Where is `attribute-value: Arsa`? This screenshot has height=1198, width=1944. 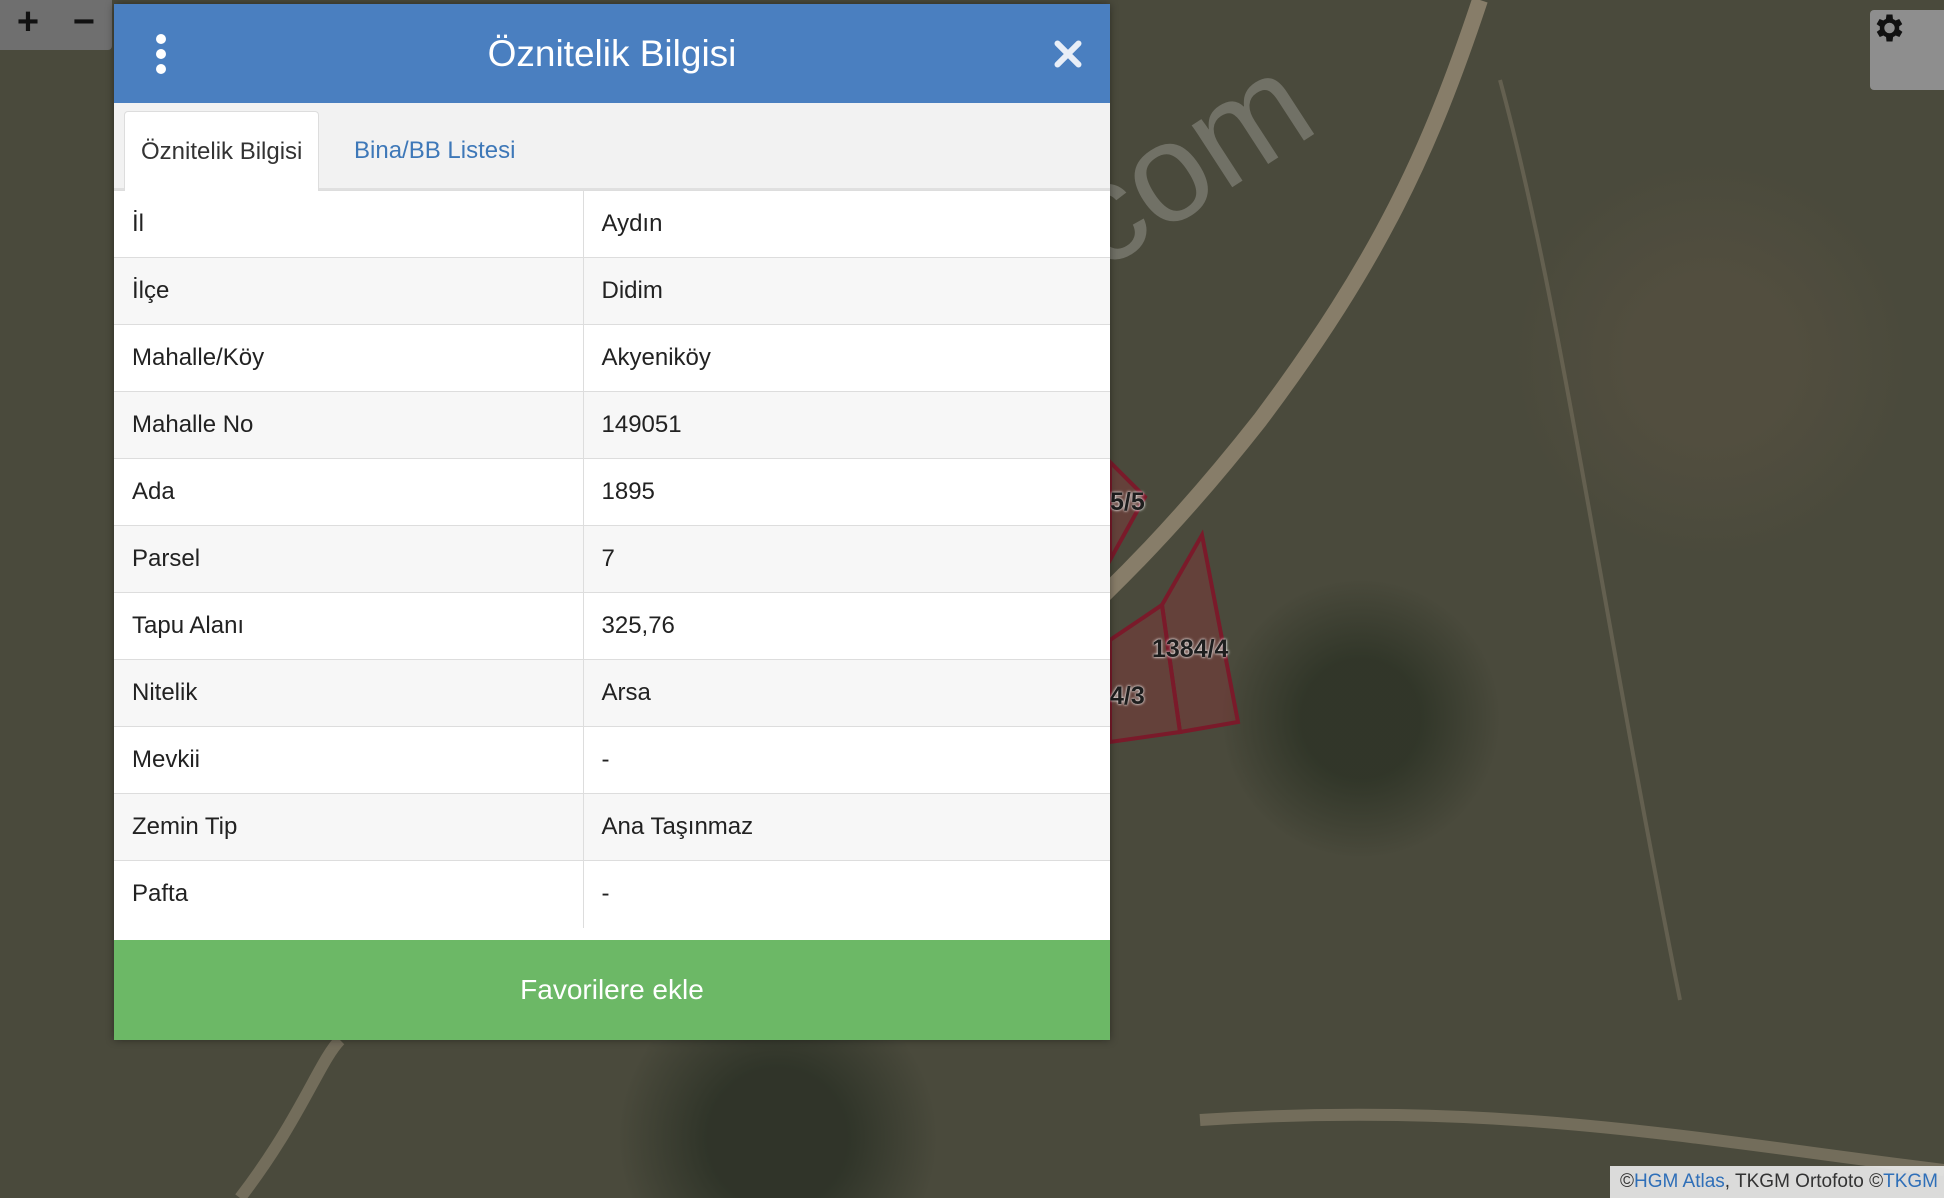
attribute-value: Arsa is located at coordinates (846, 693).